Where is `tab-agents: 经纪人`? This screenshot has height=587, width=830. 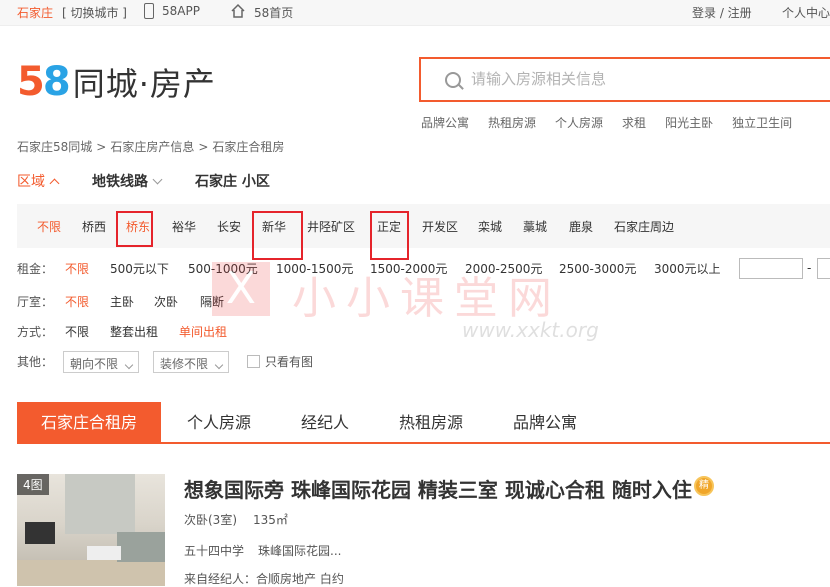 tab-agents: 经纪人 is located at coordinates (325, 423).